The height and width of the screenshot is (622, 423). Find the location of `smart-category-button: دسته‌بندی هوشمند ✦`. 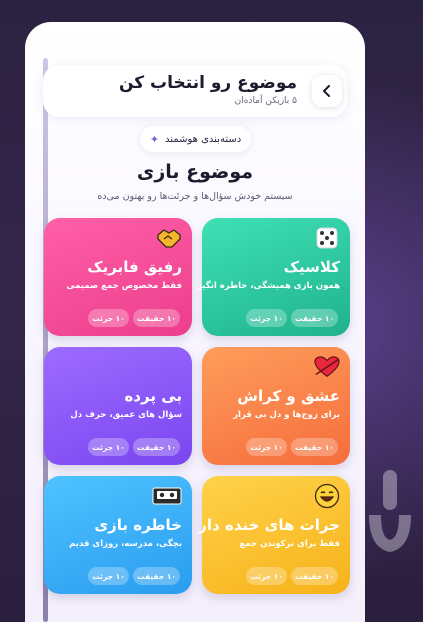

smart-category-button: دسته‌بندی هوشمند ✦ is located at coordinates (195, 139).